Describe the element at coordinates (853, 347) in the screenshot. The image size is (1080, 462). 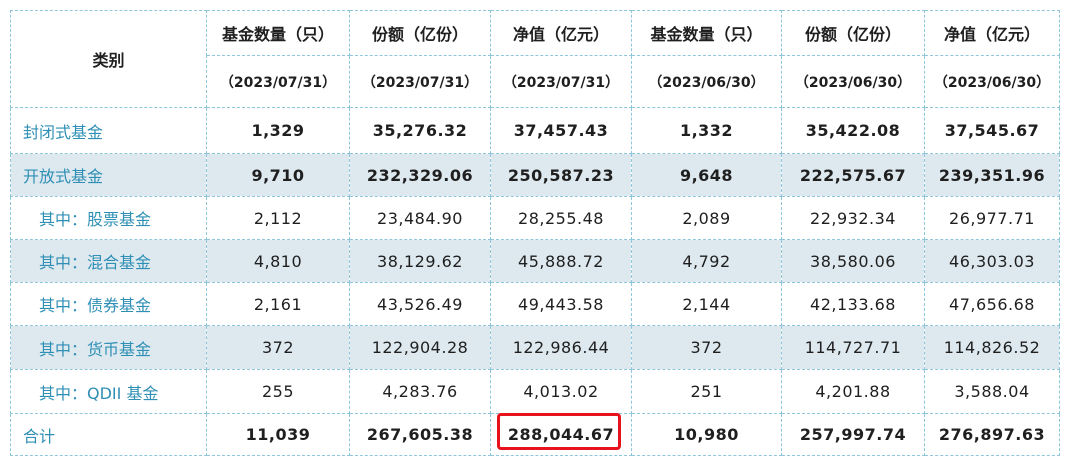
I see `cell-value: 114,727.71` at that location.